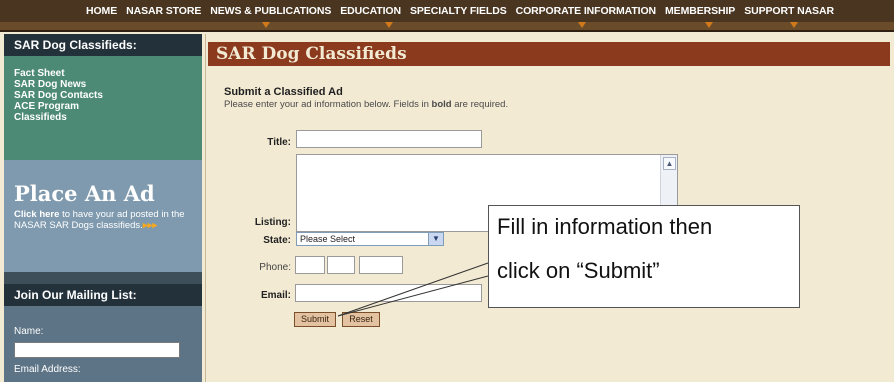 The image size is (894, 382). I want to click on submit-button: Submit, so click(315, 319).